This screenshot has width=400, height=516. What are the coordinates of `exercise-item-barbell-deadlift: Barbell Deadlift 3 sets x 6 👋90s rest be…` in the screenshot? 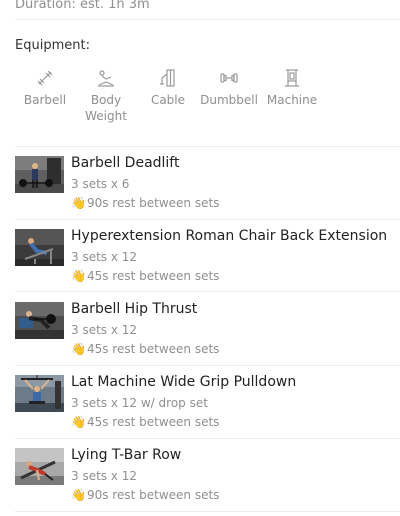 It's located at (207, 185).